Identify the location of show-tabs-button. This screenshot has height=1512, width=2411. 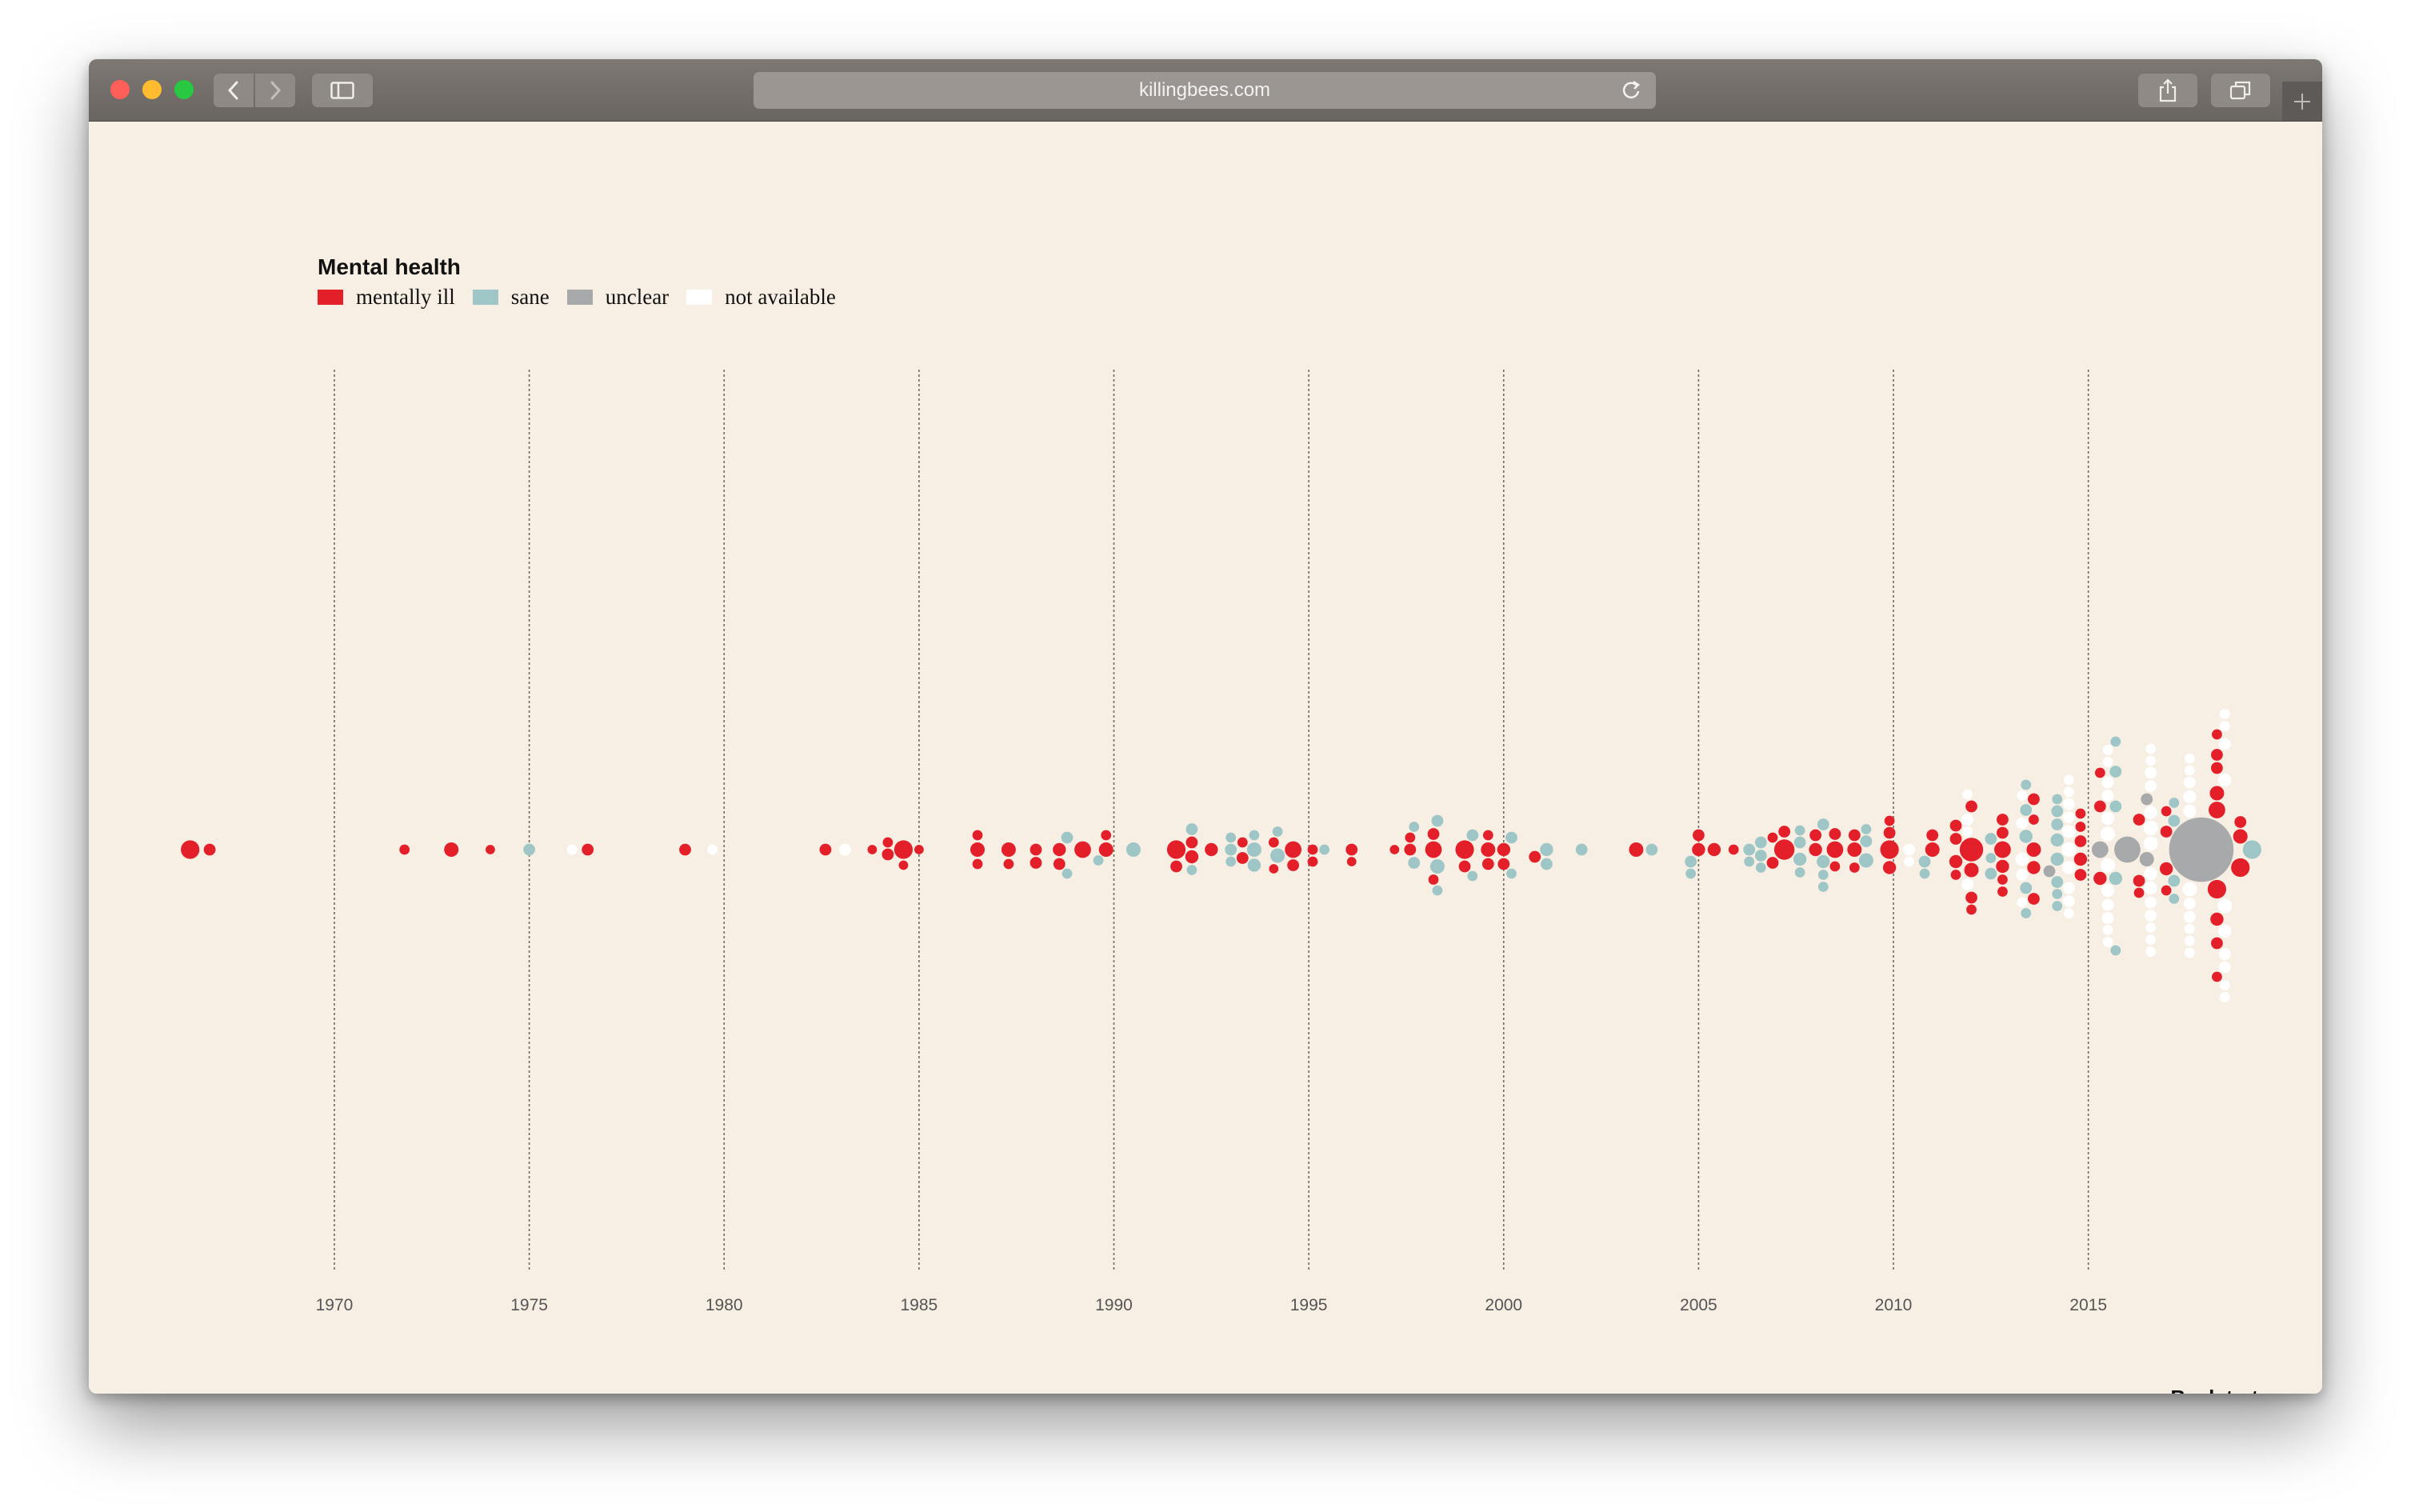
(2240, 90).